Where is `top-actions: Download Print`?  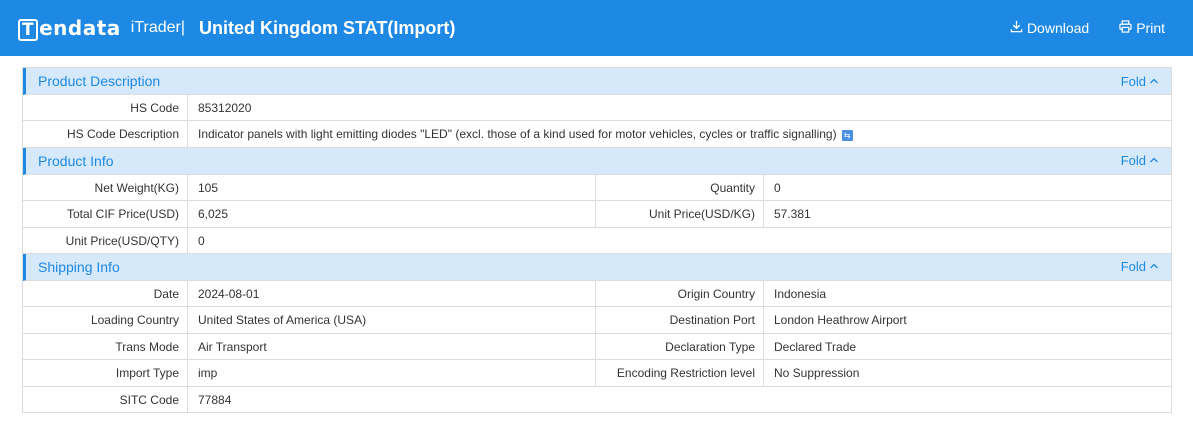 top-actions: Download Print is located at coordinates (1087, 28).